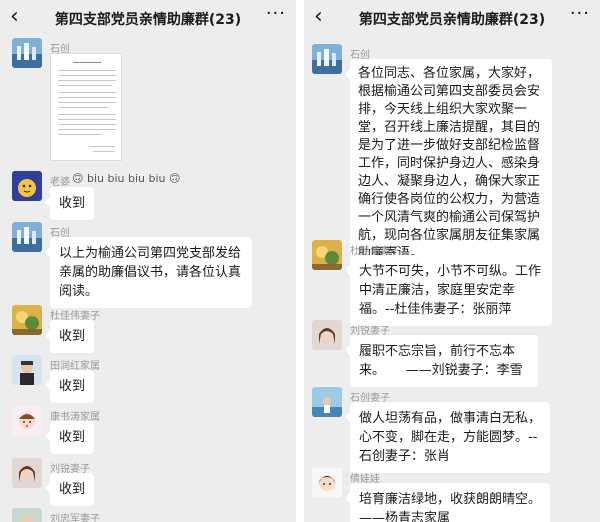 The height and width of the screenshot is (522, 600). I want to click on message-bubble: 以上为榆通公司第四党支部发给亲属的助廉倡议书，请各位认真阅读。, so click(148, 272).